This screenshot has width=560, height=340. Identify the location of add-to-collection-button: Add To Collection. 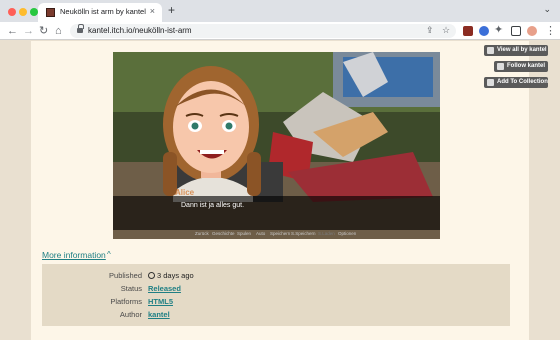
(516, 82).